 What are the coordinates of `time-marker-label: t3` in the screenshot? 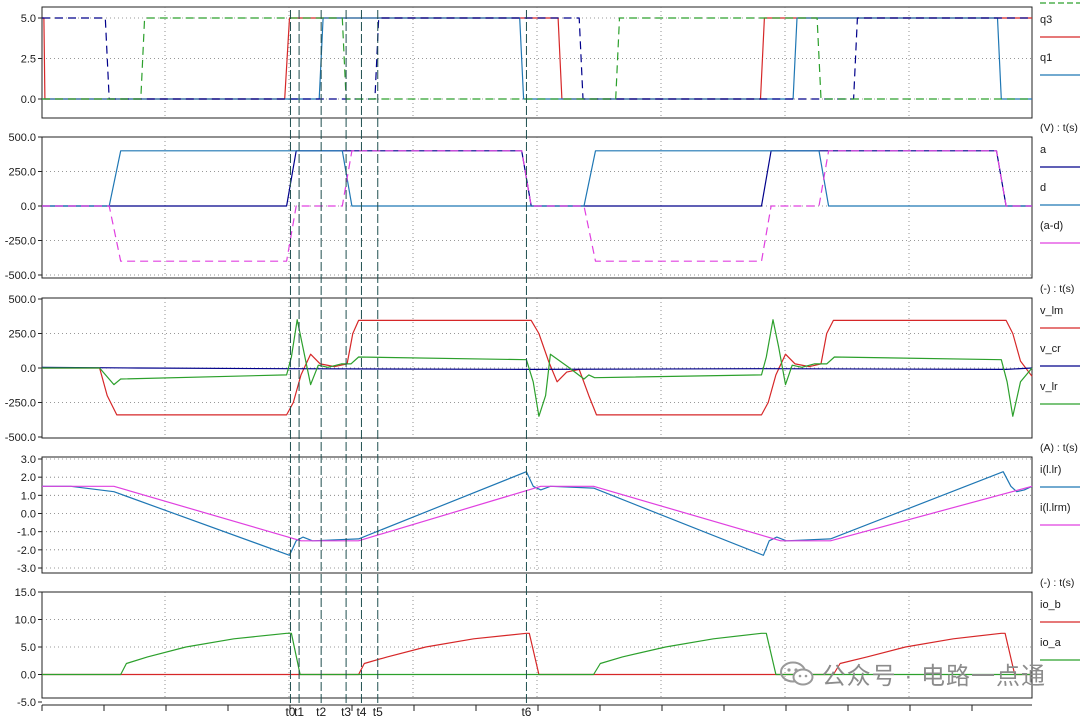 It's located at (346, 712).